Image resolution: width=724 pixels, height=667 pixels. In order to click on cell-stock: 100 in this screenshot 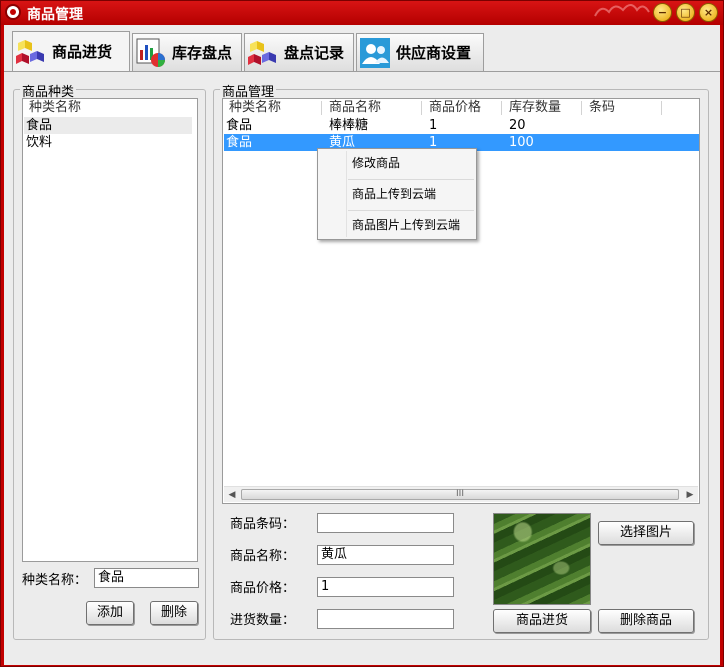, I will do `click(521, 142)`.